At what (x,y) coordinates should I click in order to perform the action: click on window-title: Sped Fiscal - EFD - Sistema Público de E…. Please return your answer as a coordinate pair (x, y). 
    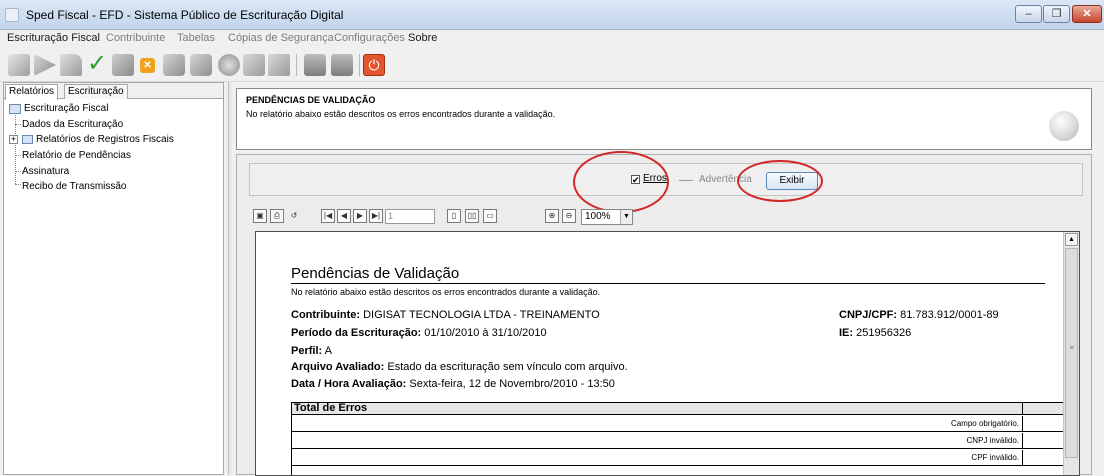
    Looking at the image, I should click on (185, 15).